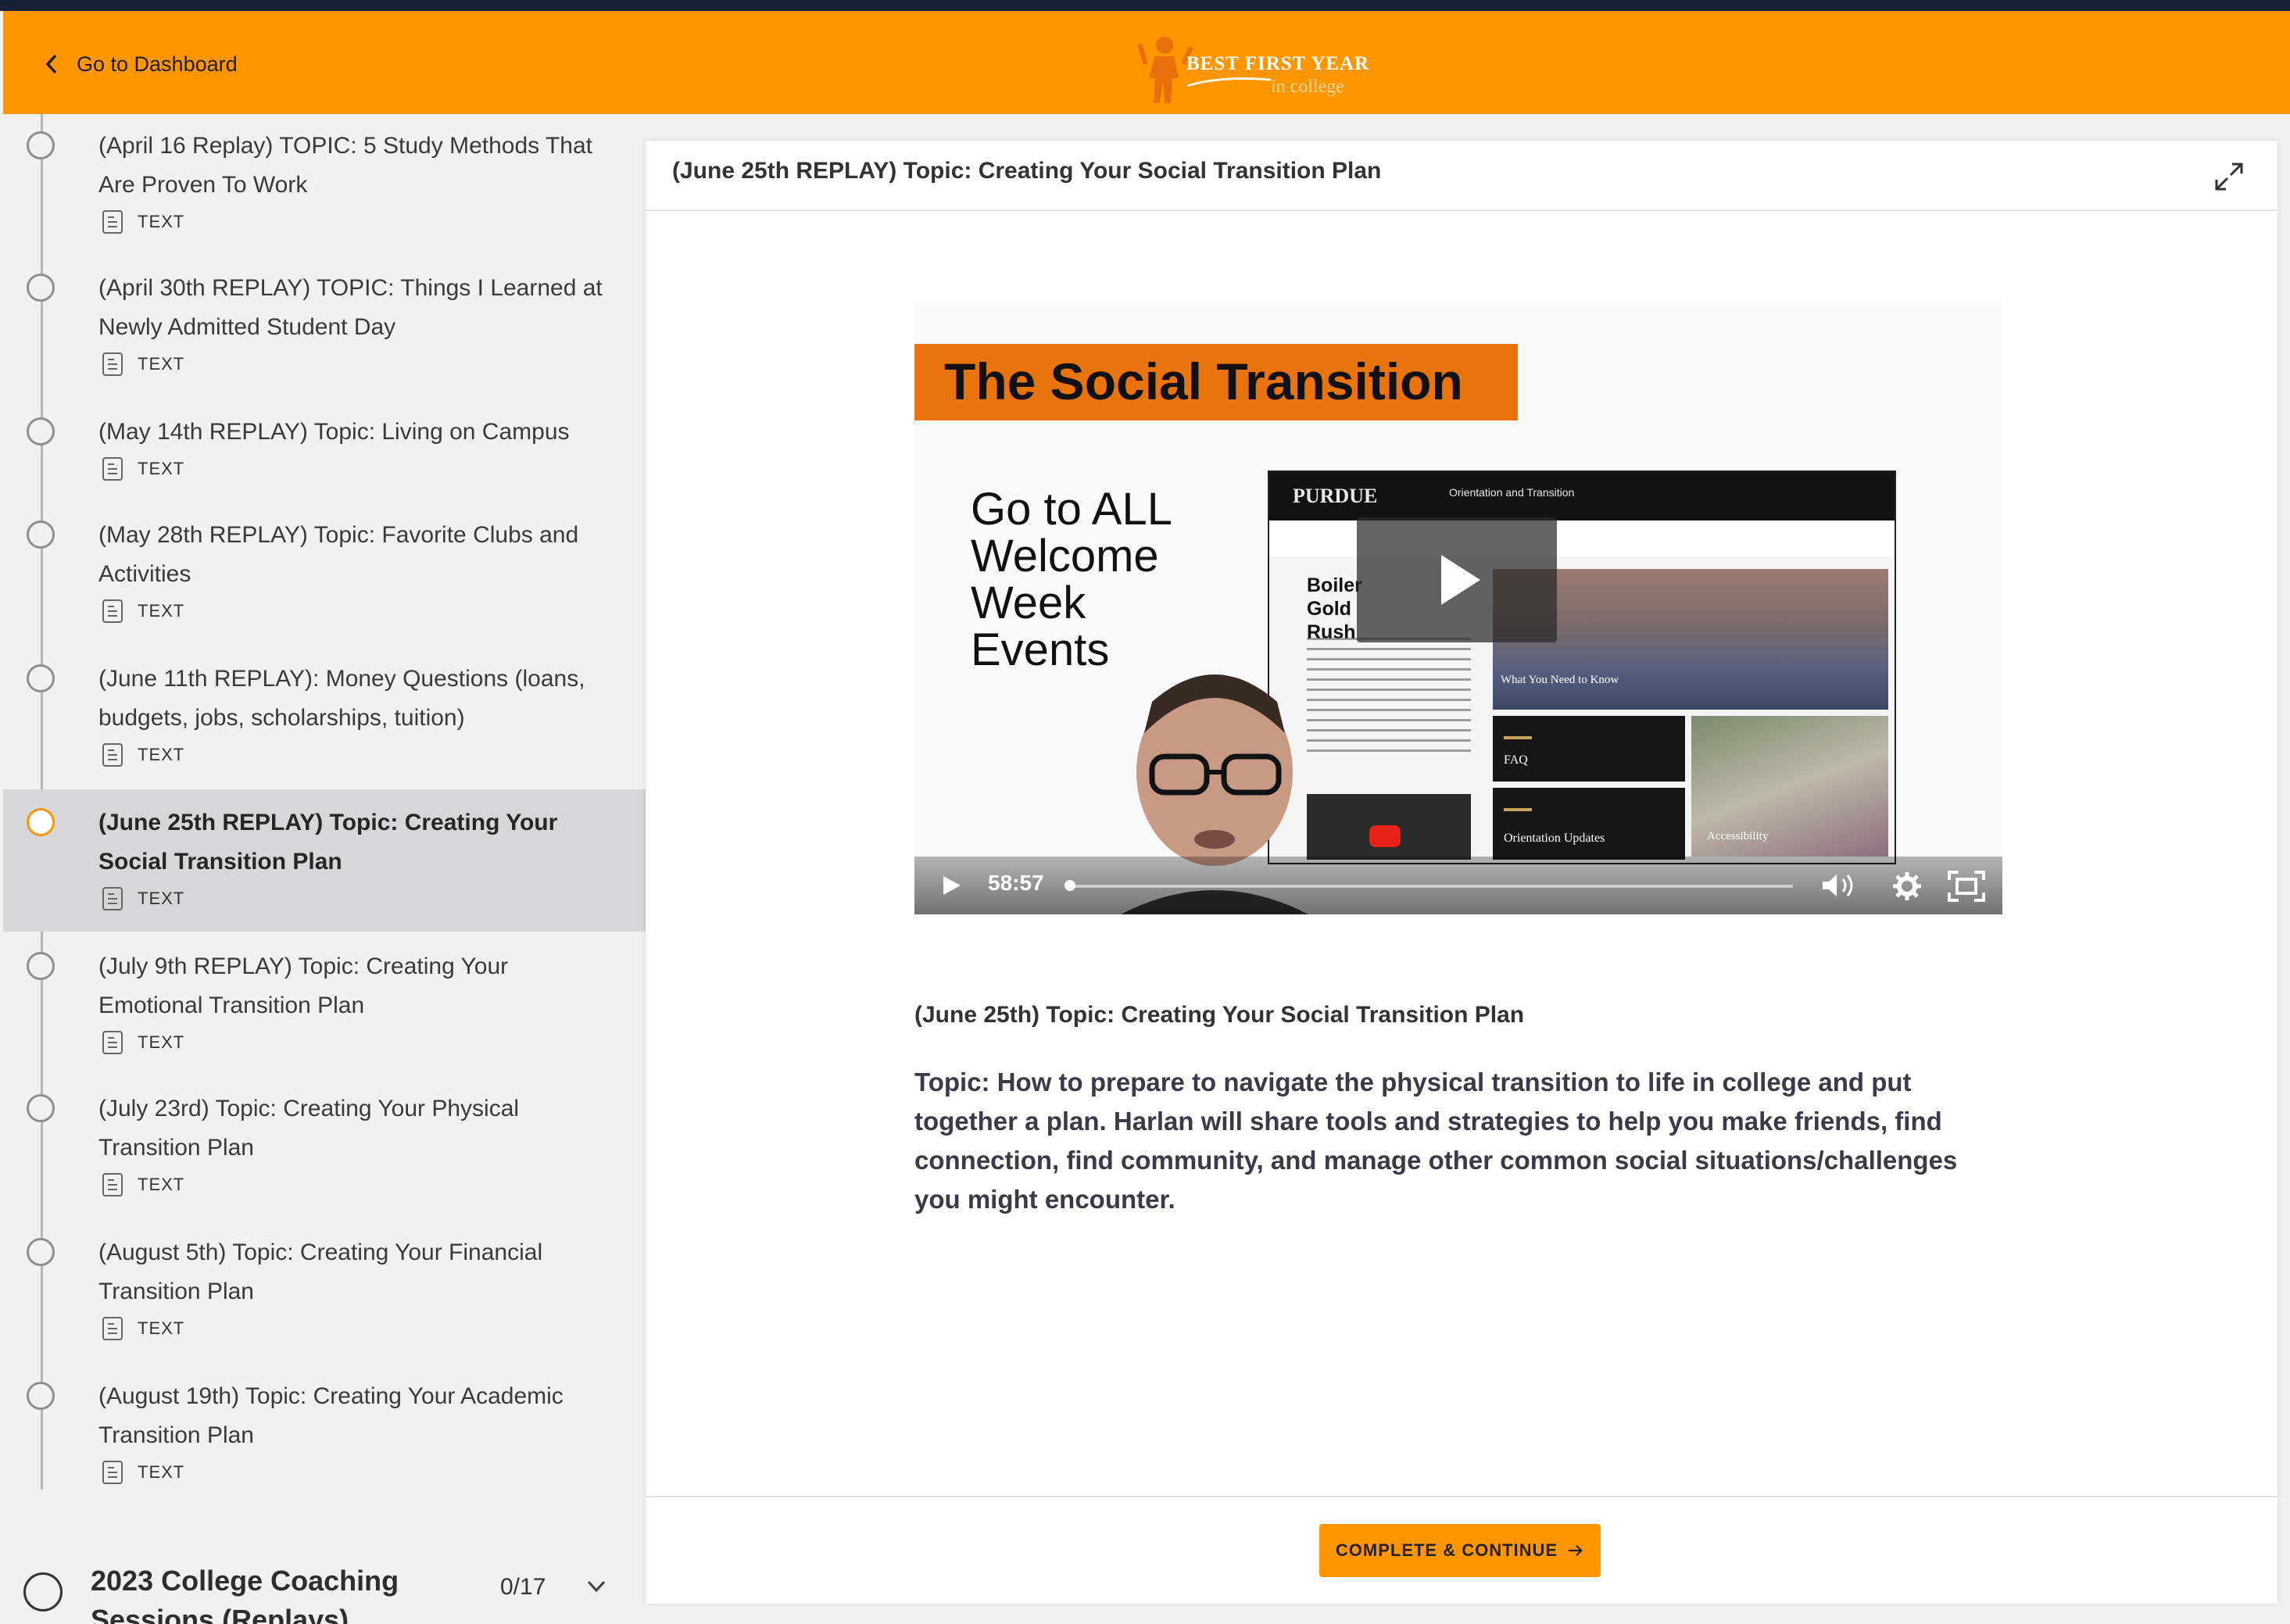 This screenshot has width=2290, height=1624. Describe the element at coordinates (1385, 836) in the screenshot. I see `youtube-play-icon` at that location.